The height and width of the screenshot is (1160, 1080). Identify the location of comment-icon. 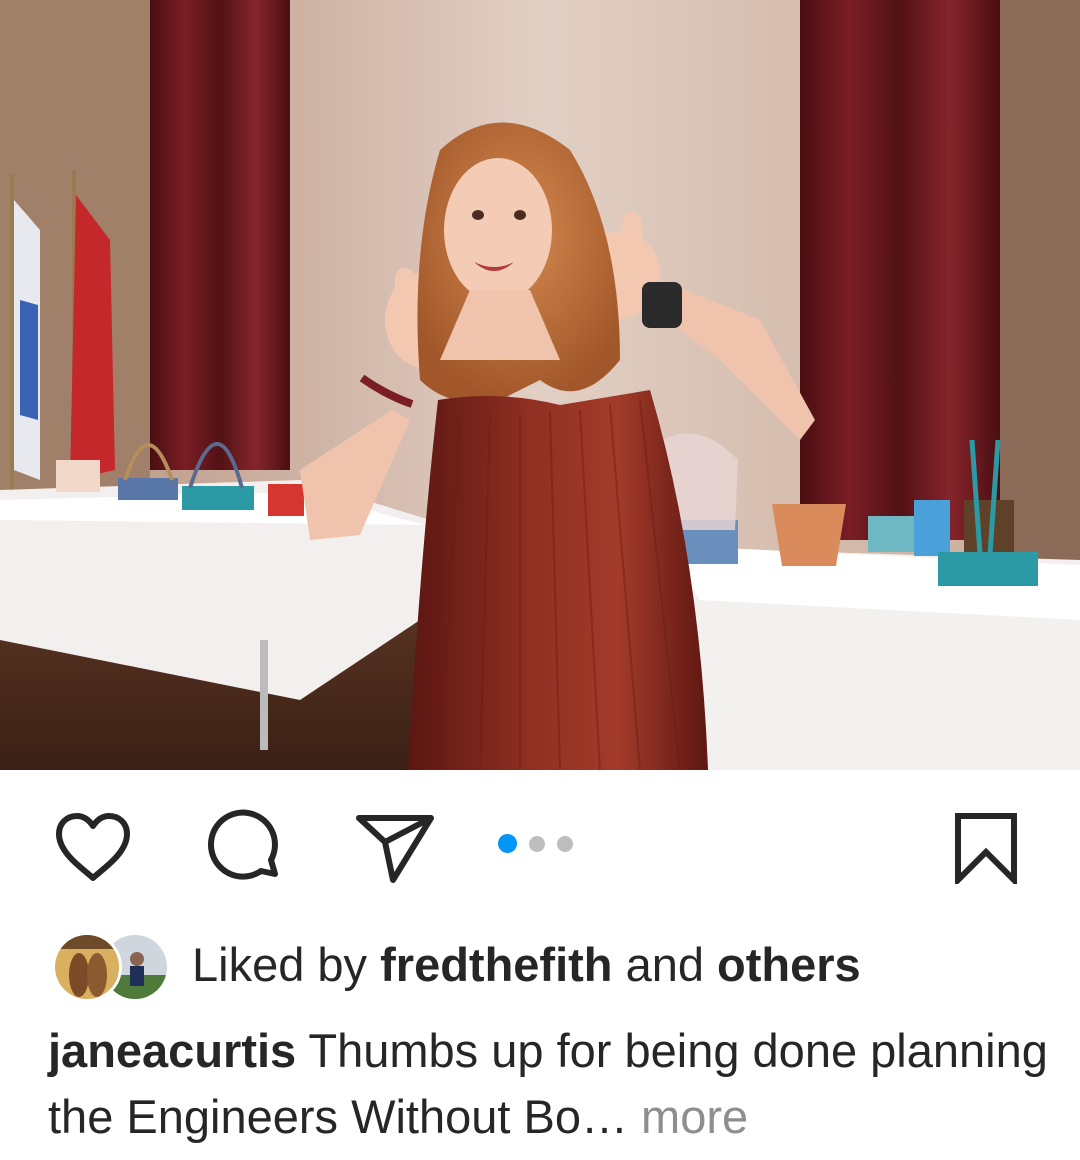
(242, 844).